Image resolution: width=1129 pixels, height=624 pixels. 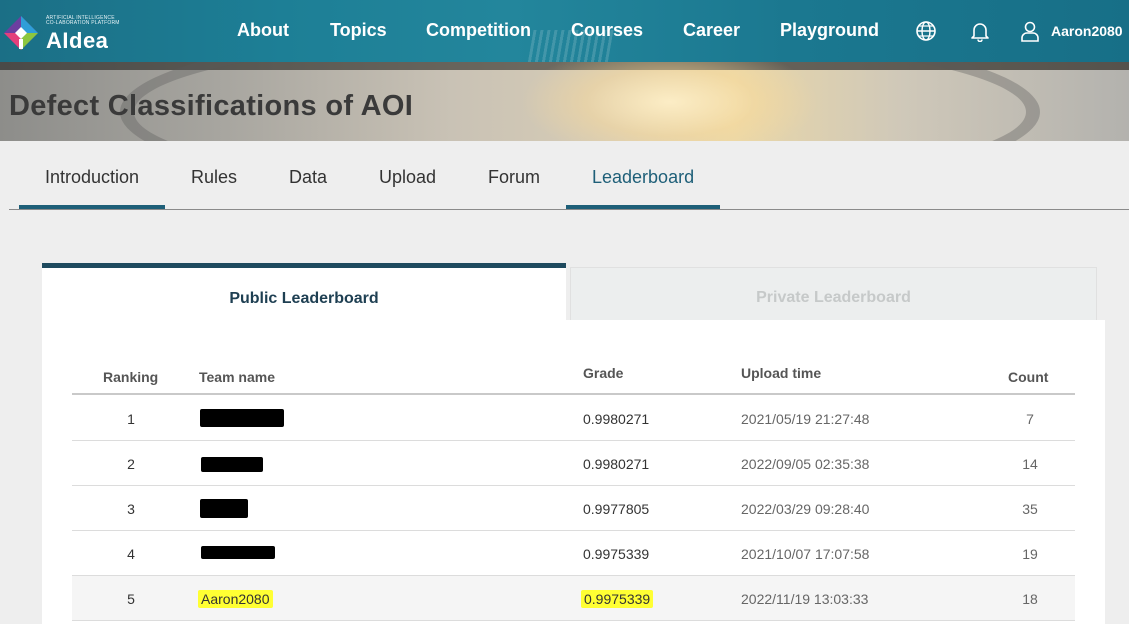 I want to click on globe-icon, so click(x=926, y=31).